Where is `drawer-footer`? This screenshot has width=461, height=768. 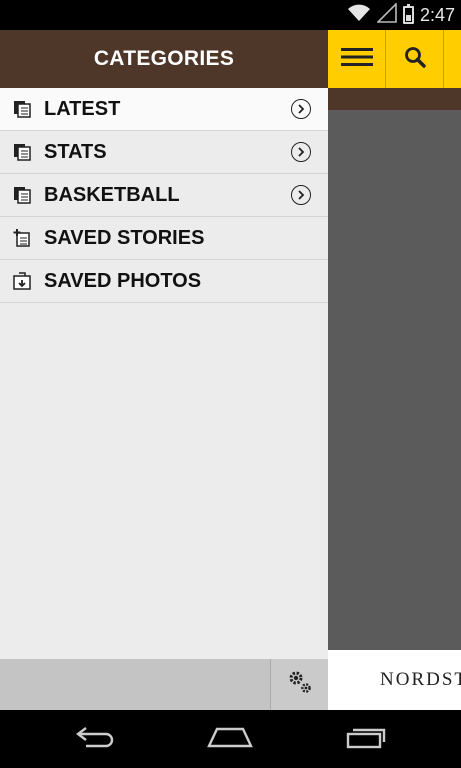 drawer-footer is located at coordinates (164, 684).